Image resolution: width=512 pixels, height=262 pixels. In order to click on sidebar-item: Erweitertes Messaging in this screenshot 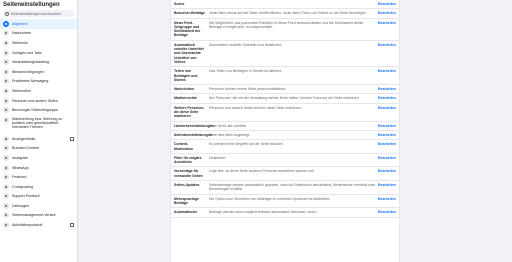, I will do `click(38, 82)`.